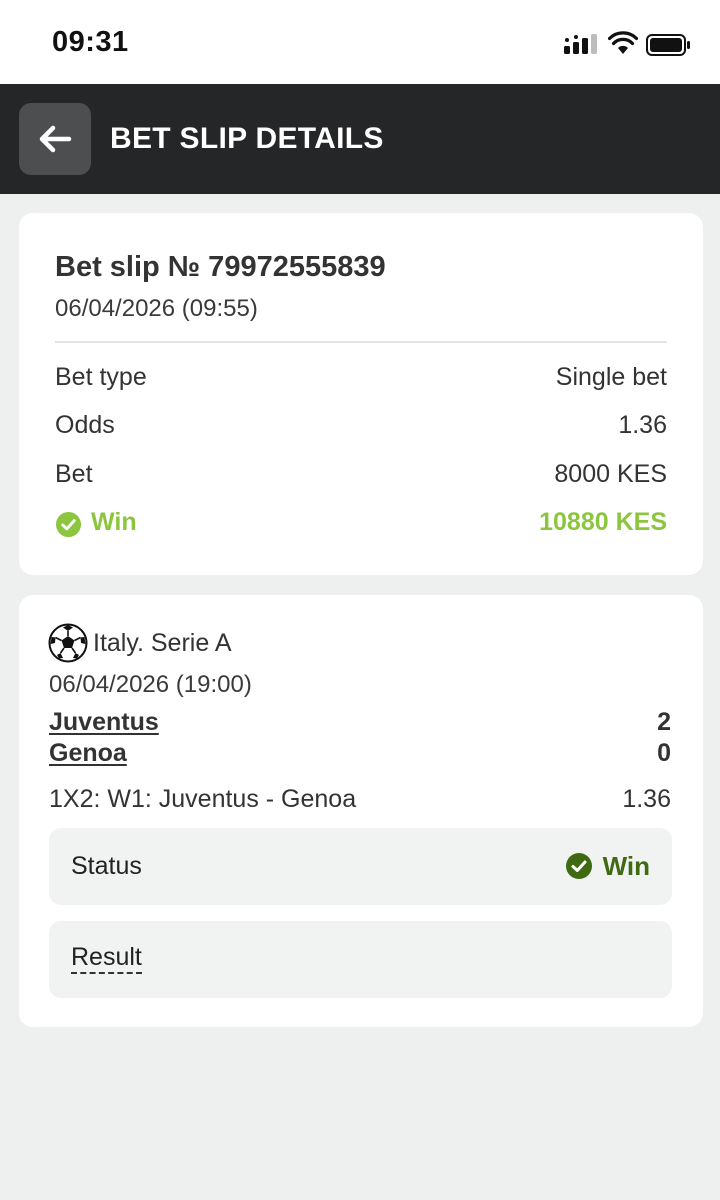 The width and height of the screenshot is (720, 1200). I want to click on page-title: BET SLIP DETAILS, so click(247, 138).